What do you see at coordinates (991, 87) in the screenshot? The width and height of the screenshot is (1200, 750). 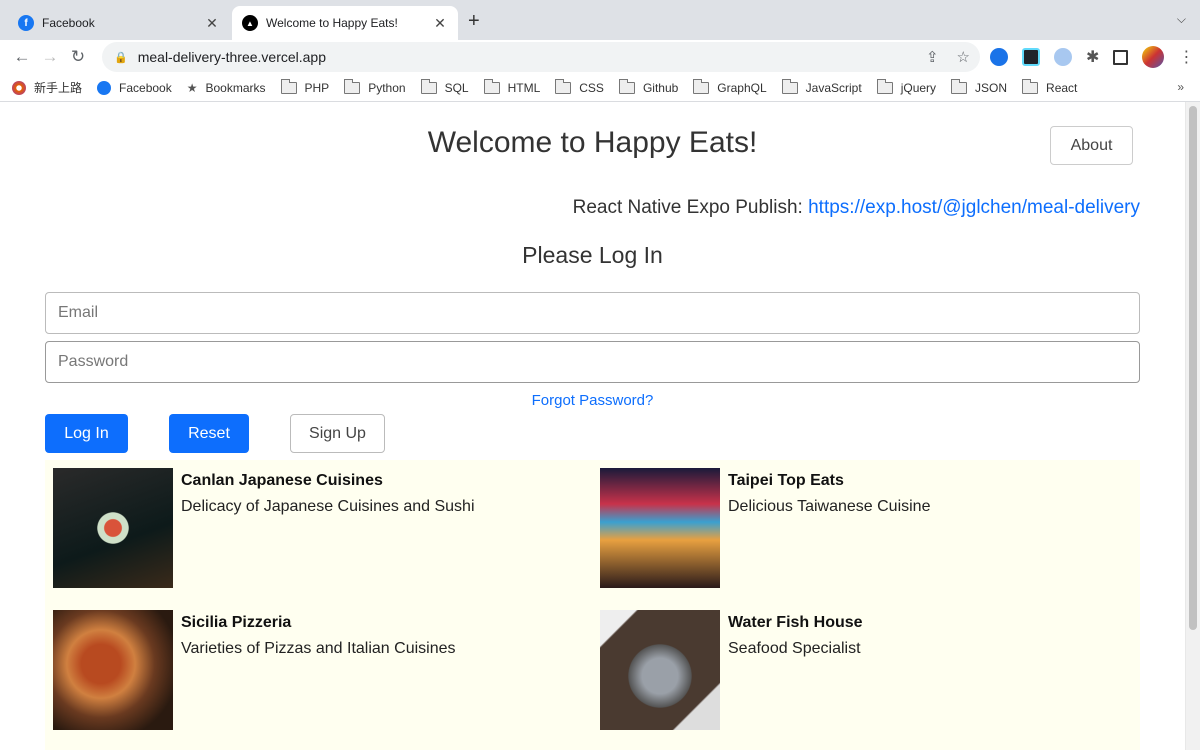 I see `bookmark-label: JSON` at bounding box center [991, 87].